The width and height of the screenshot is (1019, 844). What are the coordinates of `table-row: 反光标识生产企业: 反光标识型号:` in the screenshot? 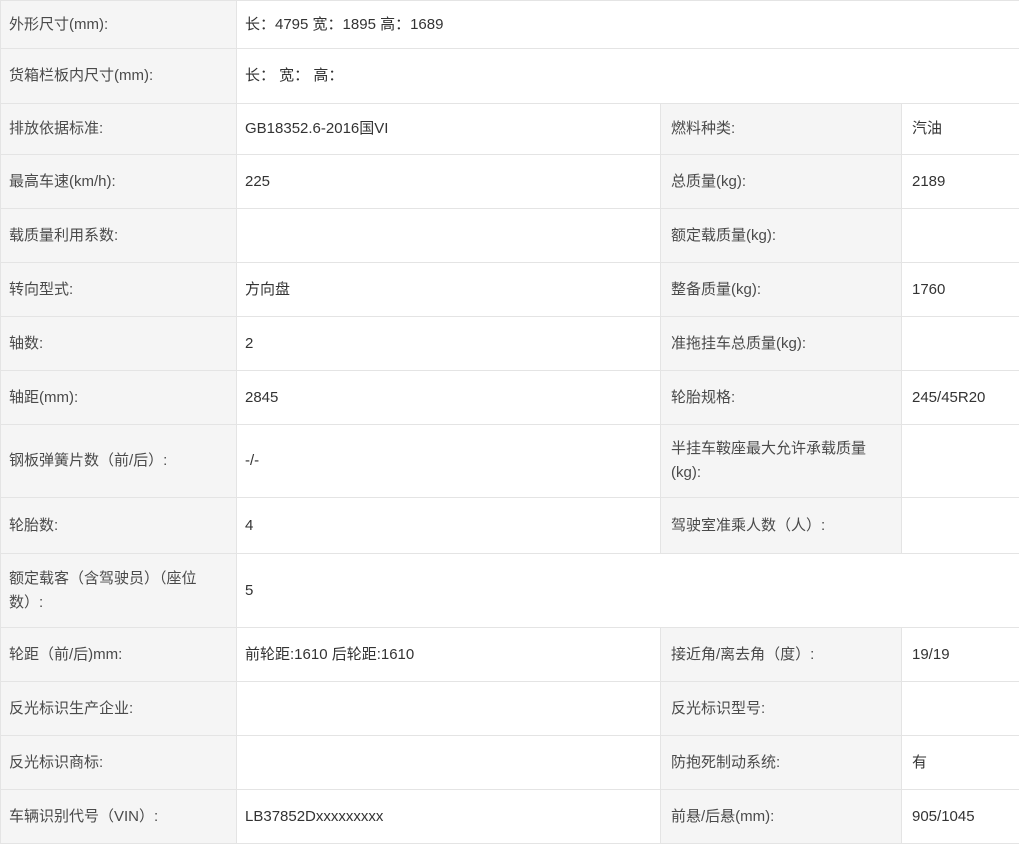 It's located at (510, 709).